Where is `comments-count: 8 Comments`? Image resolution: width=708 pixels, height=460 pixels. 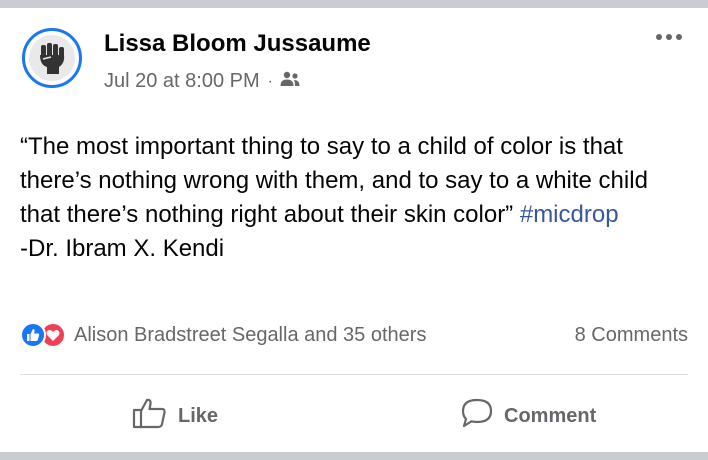
comments-count: 8 Comments is located at coordinates (631, 335).